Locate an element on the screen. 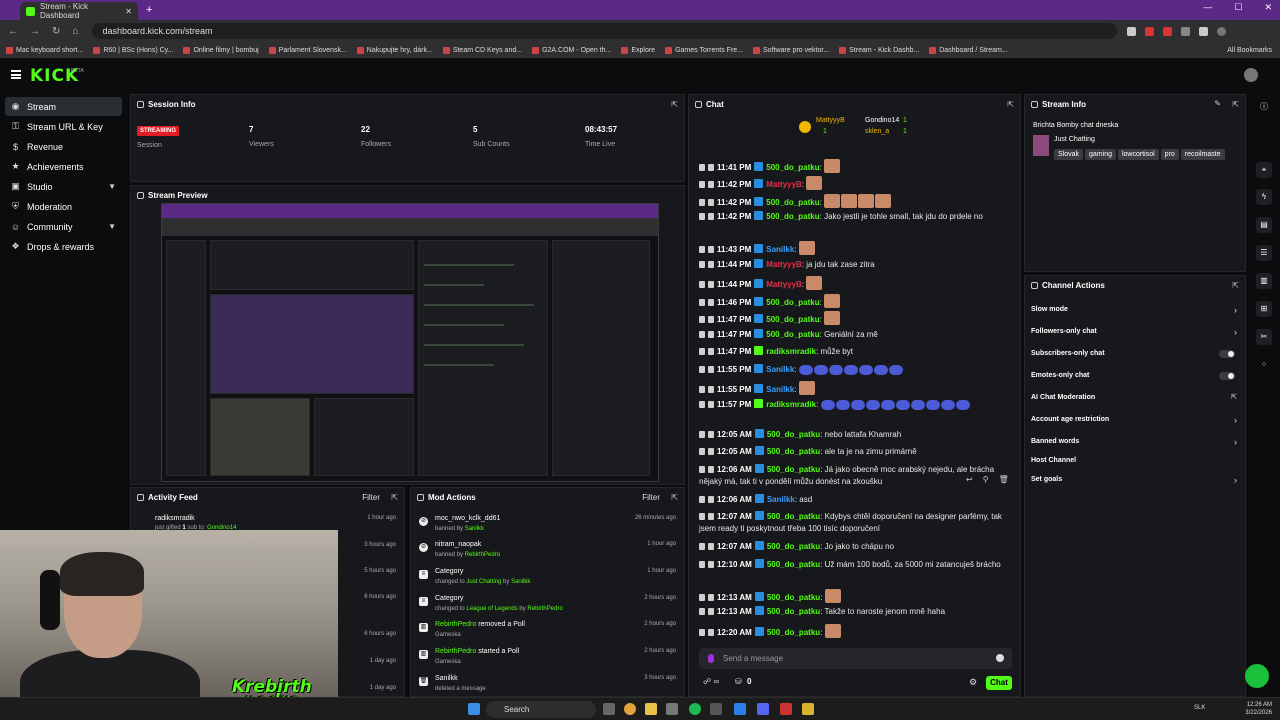 Image resolution: width=1280 pixels, height=720 pixels. star-icon is located at coordinates (1132, 31).